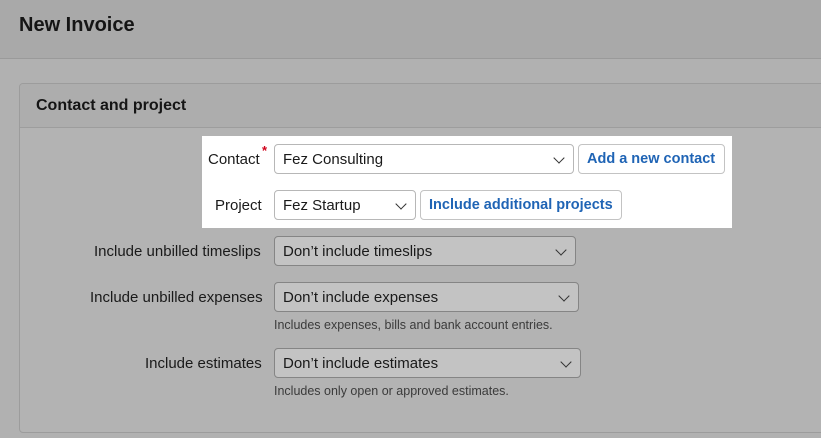 This screenshot has width=821, height=438. I want to click on contact-select: Fez Consulting, so click(424, 159).